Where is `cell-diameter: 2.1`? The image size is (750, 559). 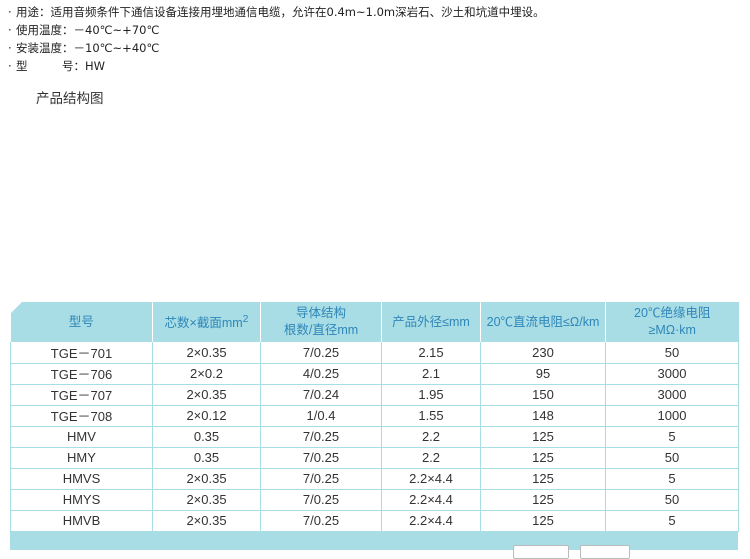
cell-diameter: 2.1 is located at coordinates (431, 374).